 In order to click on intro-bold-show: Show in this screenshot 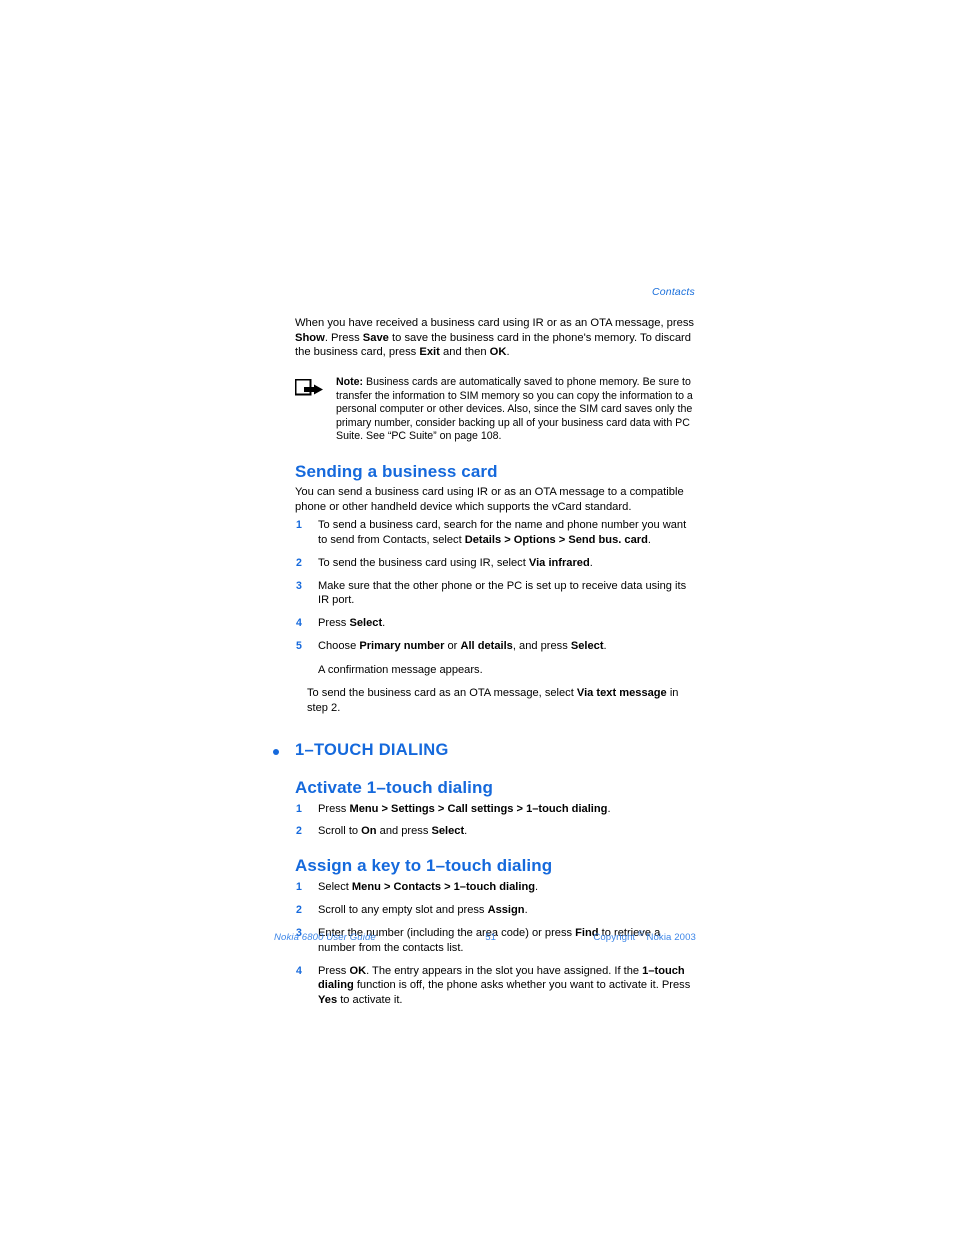, I will do `click(310, 337)`.